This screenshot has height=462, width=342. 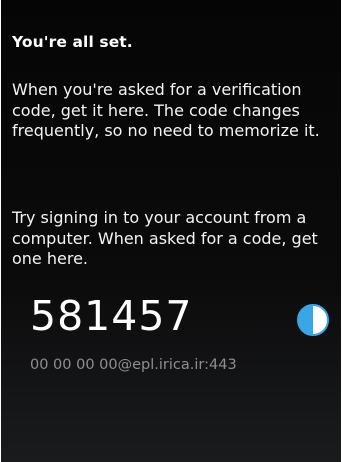 I want to click on token-row: 581457, so click(x=171, y=322).